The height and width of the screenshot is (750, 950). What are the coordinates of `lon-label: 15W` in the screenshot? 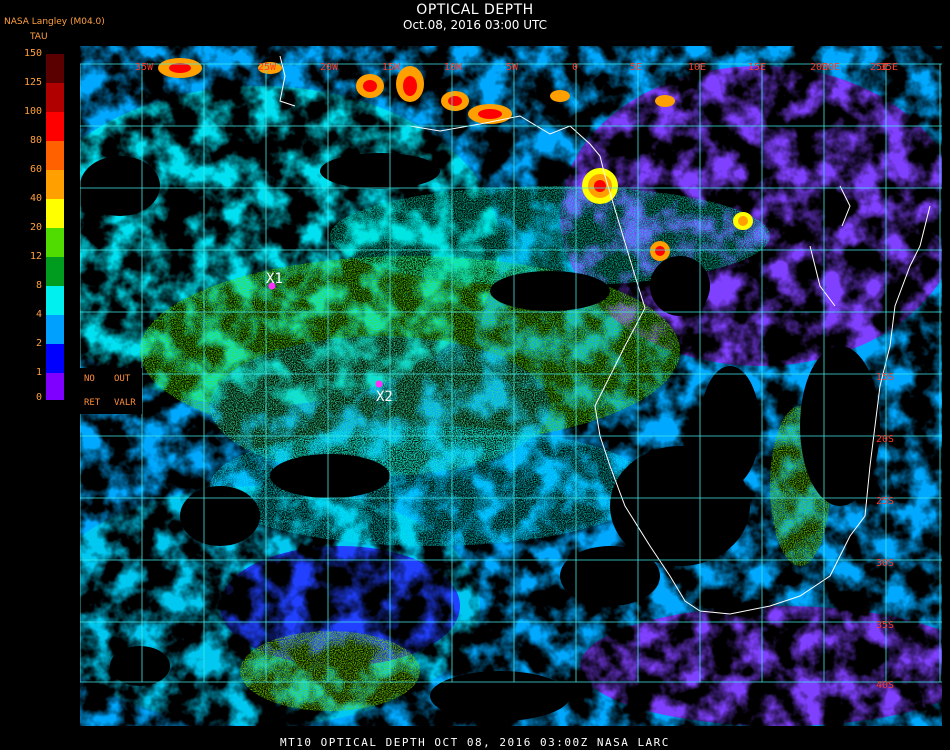 It's located at (391, 67).